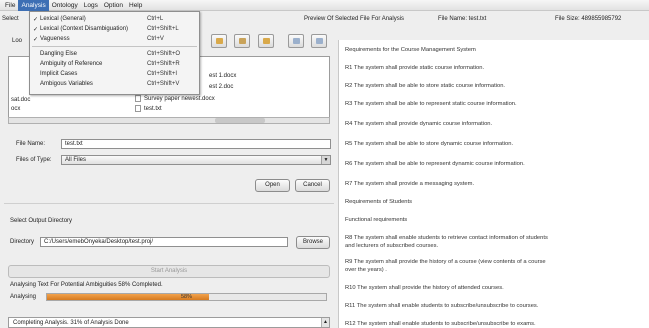 The image size is (649, 328). Describe the element at coordinates (221, 87) in the screenshot. I see `list-item: est 2.doc` at that location.